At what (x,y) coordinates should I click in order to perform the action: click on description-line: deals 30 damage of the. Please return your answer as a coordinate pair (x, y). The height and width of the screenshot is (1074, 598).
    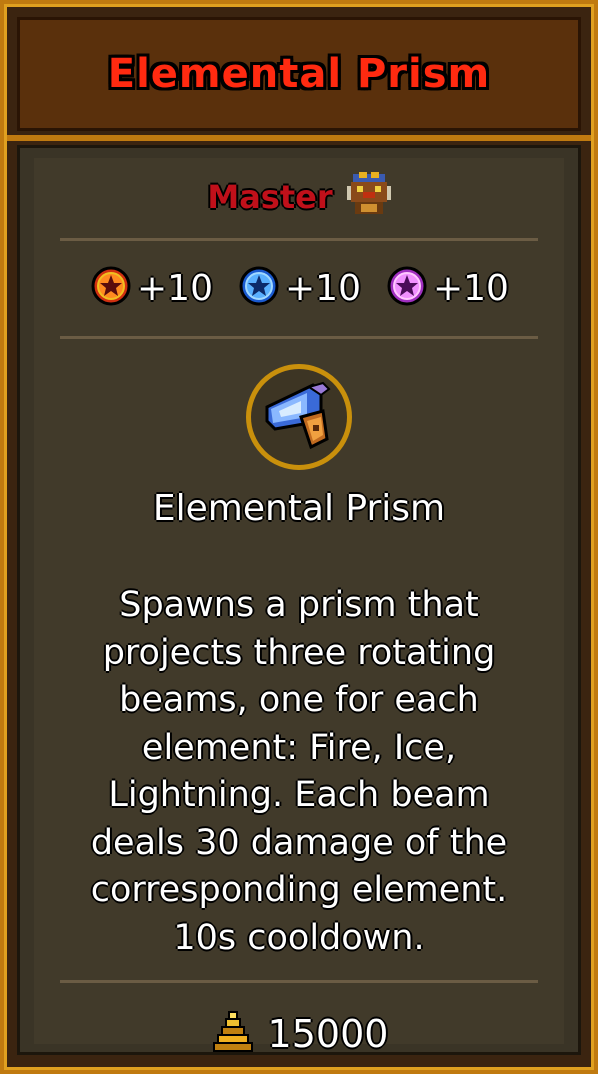
    Looking at the image, I should click on (299, 842).